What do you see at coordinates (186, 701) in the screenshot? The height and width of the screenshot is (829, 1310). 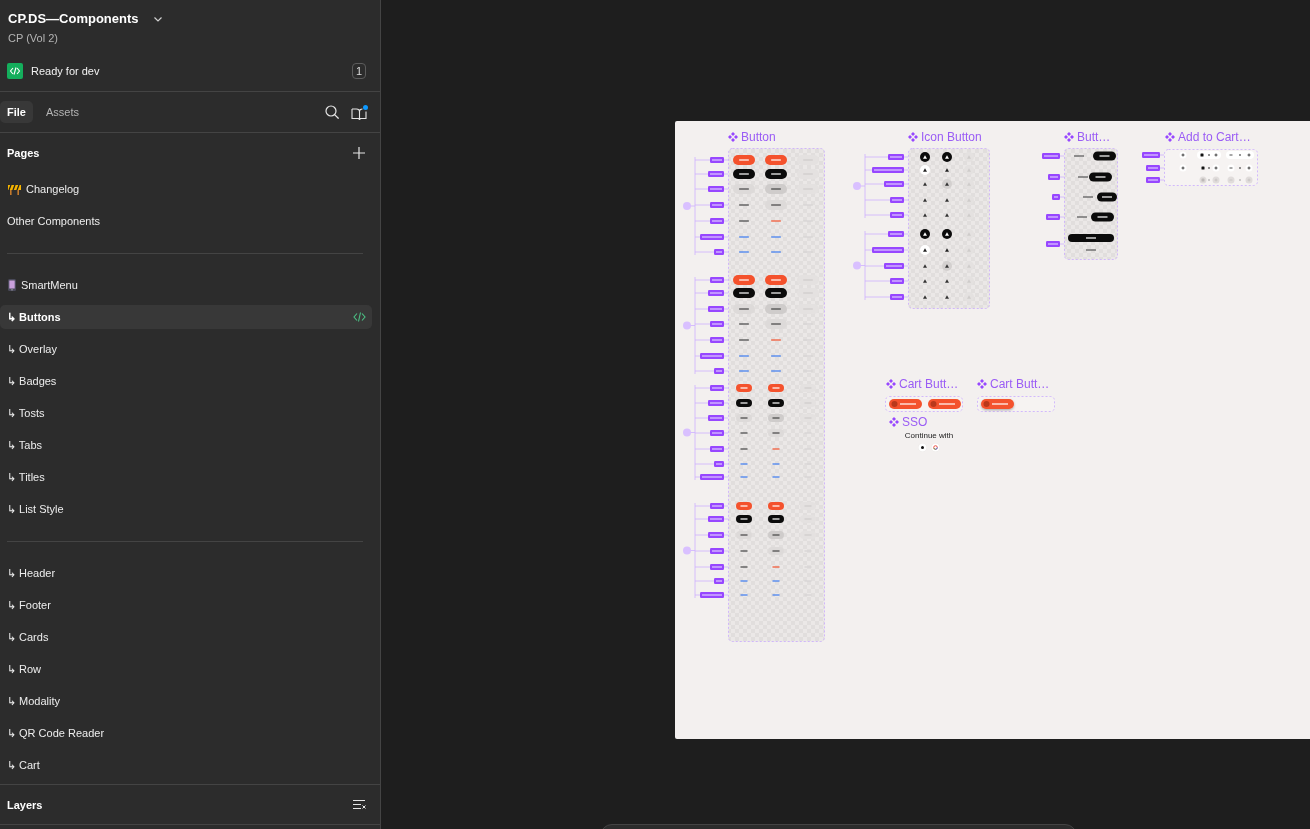 I see `page-item: ↳ Modality` at bounding box center [186, 701].